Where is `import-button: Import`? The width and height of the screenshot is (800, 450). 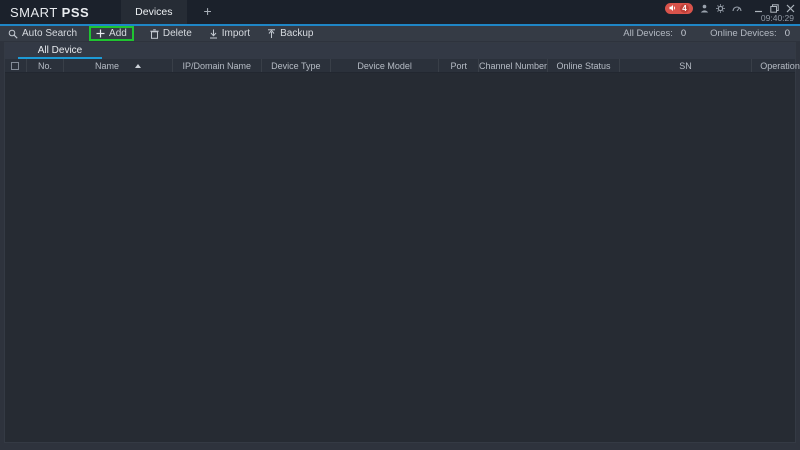 import-button: Import is located at coordinates (229, 33).